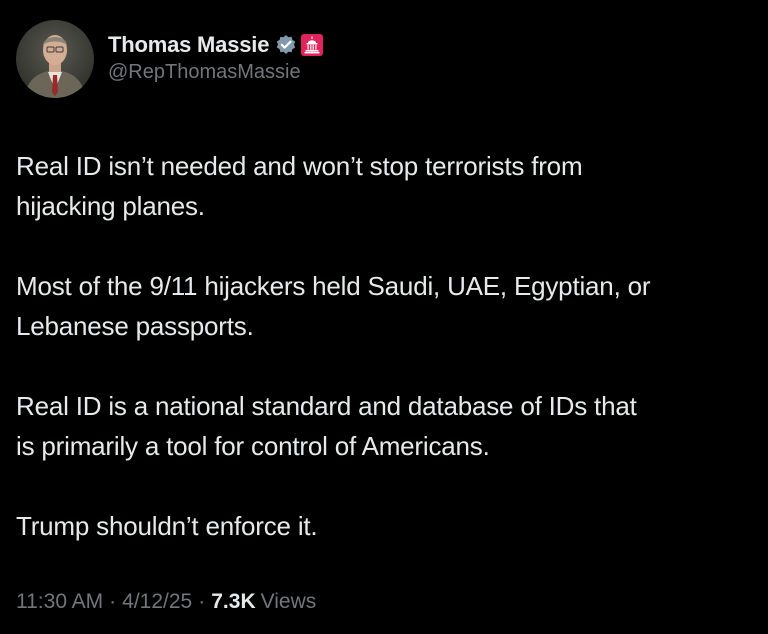 Image resolution: width=768 pixels, height=634 pixels. What do you see at coordinates (312, 44) in the screenshot?
I see `capitol-building-icon` at bounding box center [312, 44].